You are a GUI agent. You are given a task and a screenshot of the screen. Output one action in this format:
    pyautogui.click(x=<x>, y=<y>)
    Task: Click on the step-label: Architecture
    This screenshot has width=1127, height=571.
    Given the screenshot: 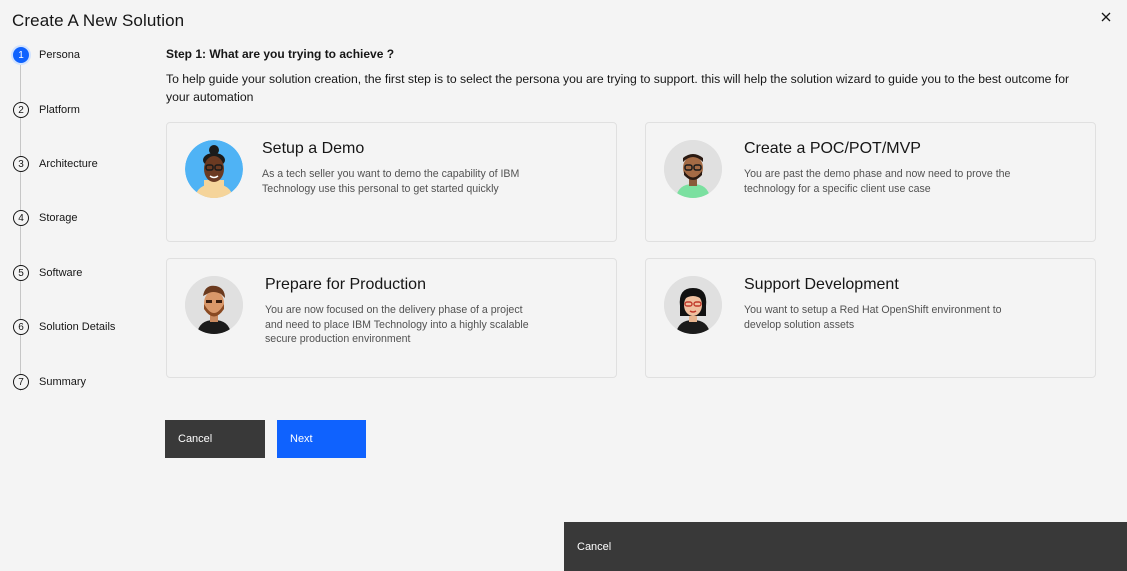 What is the action you would take?
    pyautogui.click(x=68, y=164)
    